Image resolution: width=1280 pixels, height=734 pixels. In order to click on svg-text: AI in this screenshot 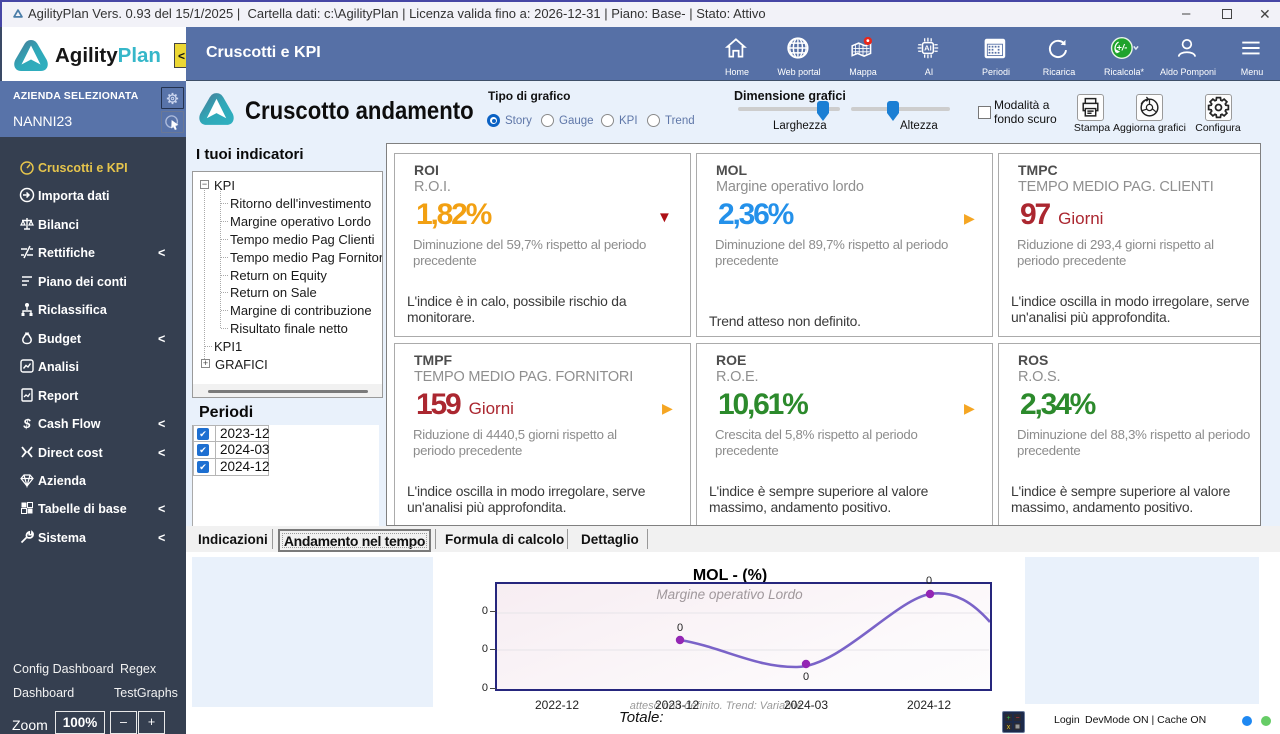, I will do `click(928, 48)`.